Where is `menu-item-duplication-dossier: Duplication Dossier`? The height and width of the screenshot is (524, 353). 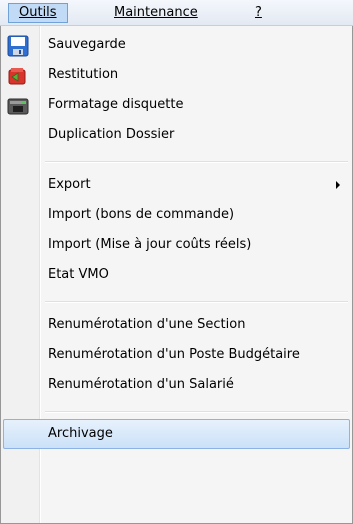 menu-item-duplication-dossier: Duplication Dossier is located at coordinates (176, 135).